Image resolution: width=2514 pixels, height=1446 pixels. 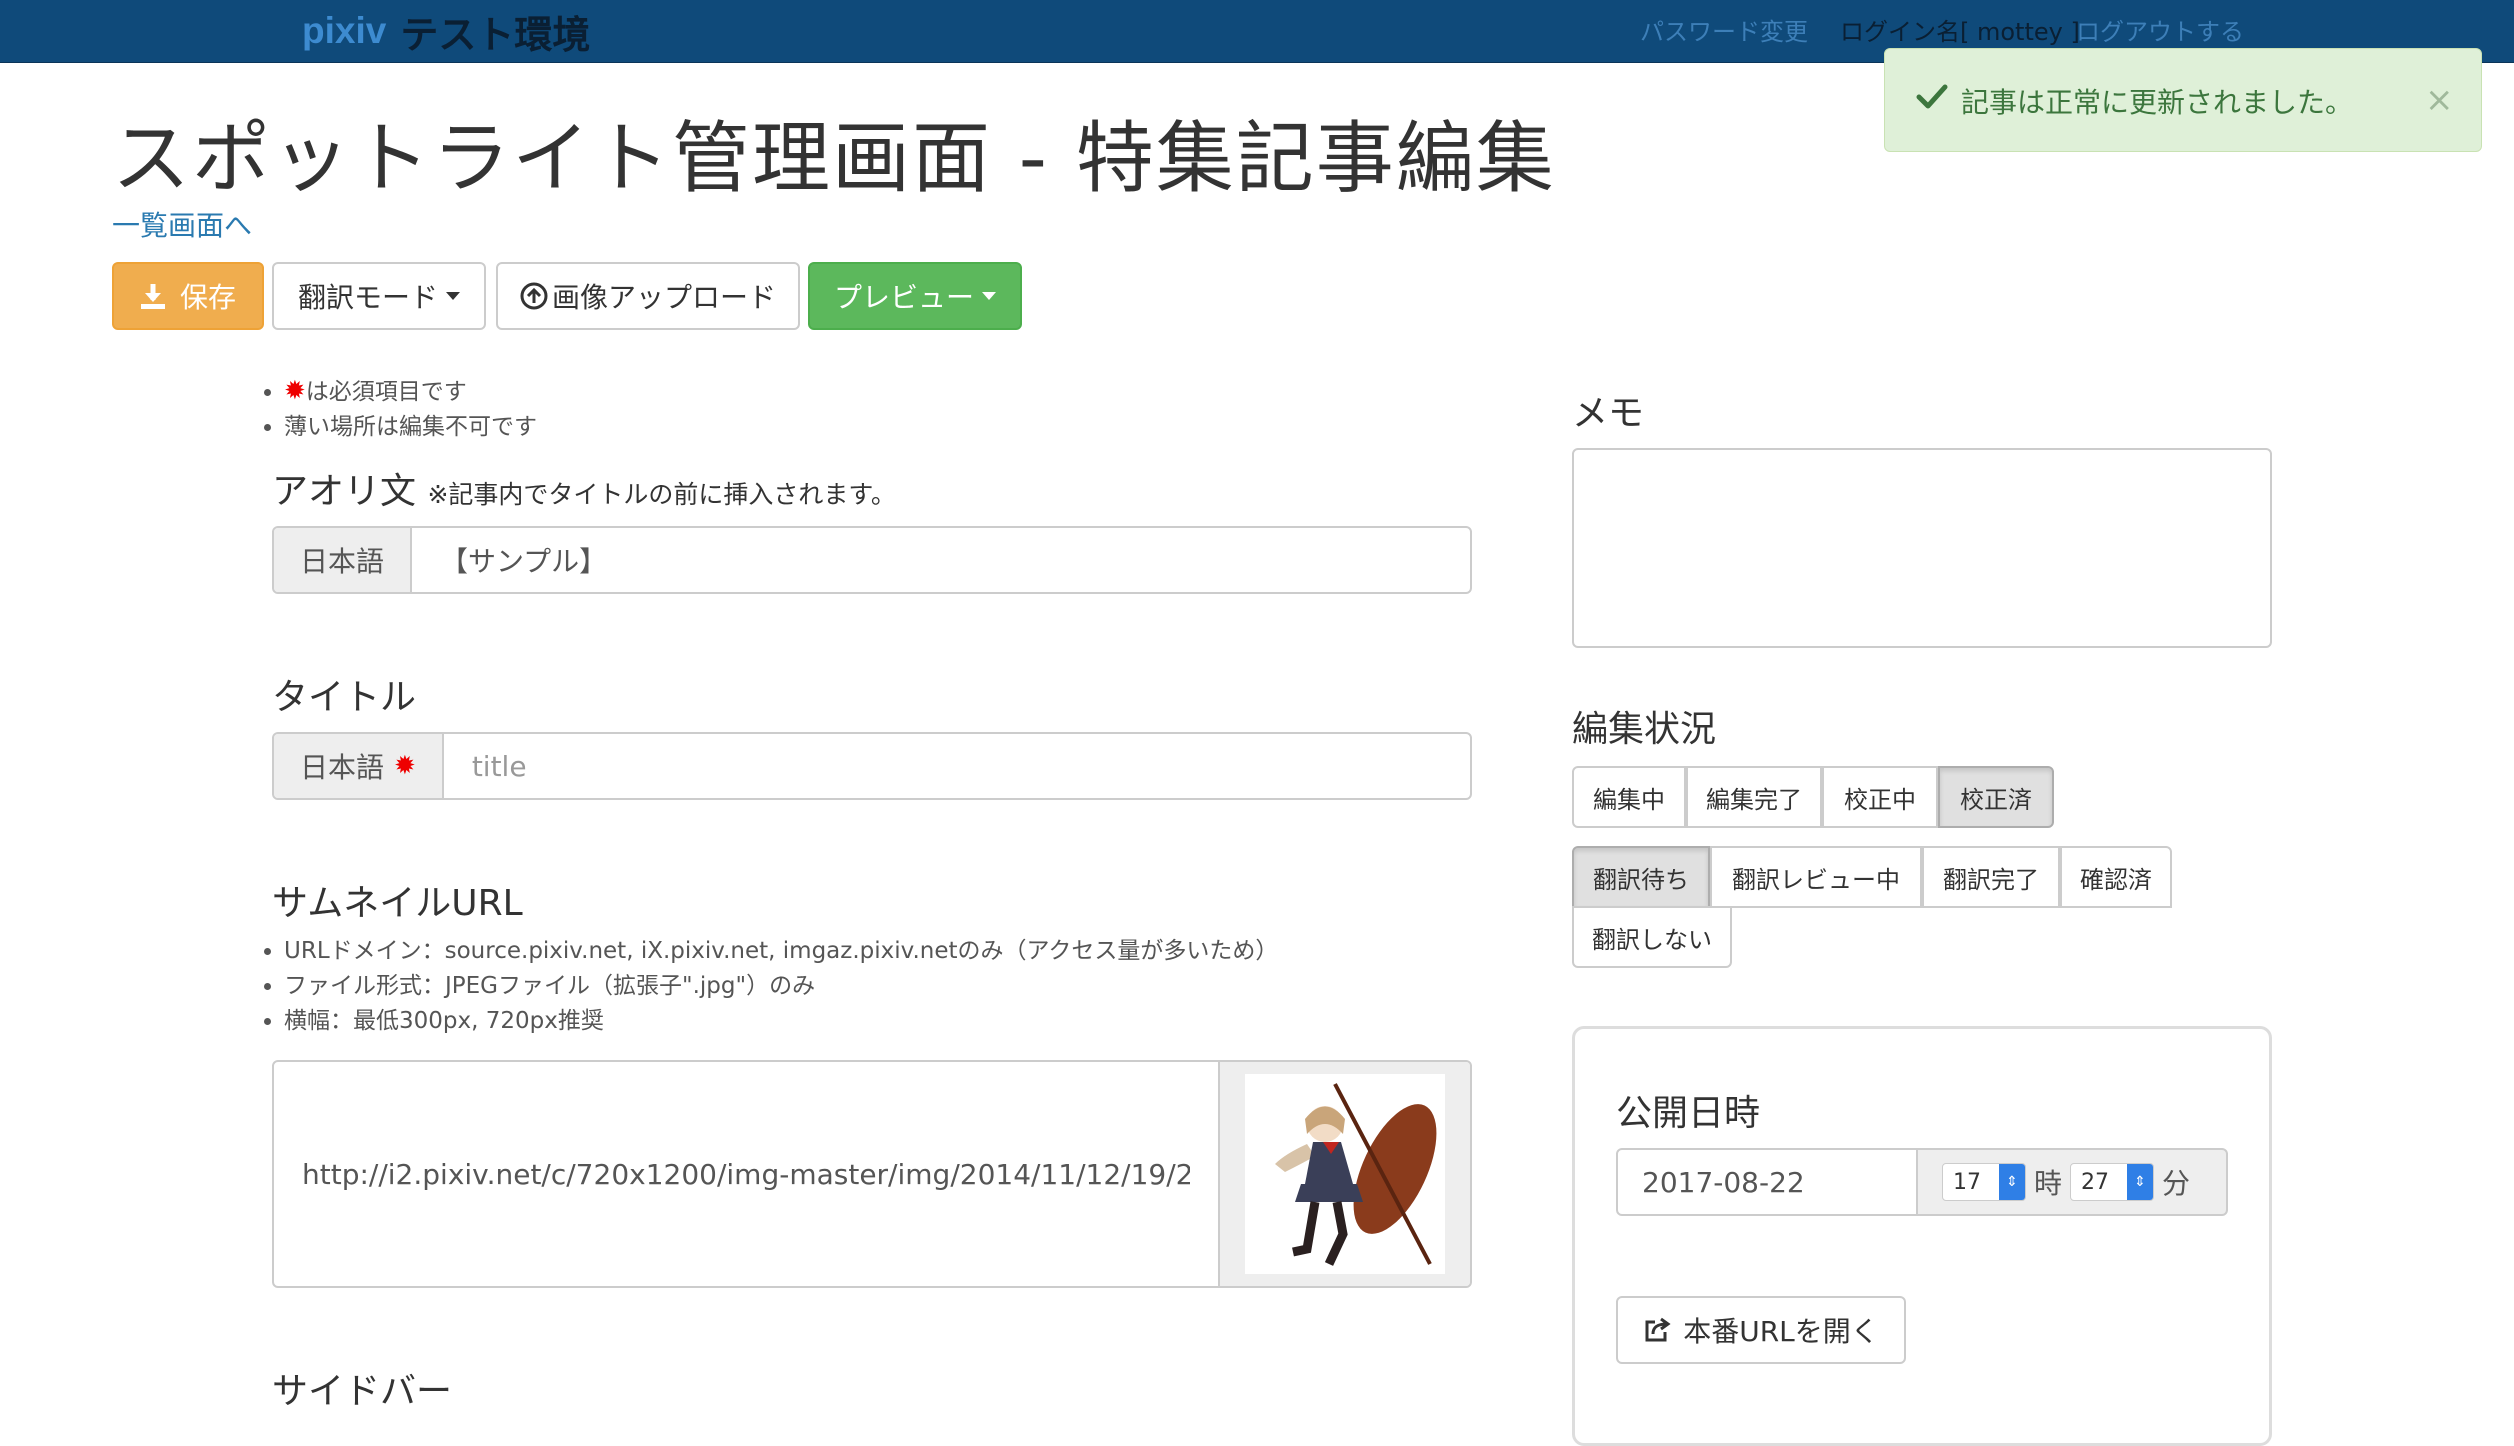 I want to click on hour-select: 17 ⇕, so click(x=1984, y=1182).